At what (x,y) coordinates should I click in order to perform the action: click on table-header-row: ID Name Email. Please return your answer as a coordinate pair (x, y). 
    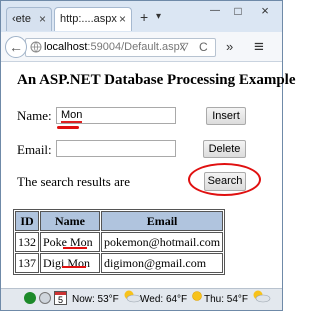
    Looking at the image, I should click on (119, 221).